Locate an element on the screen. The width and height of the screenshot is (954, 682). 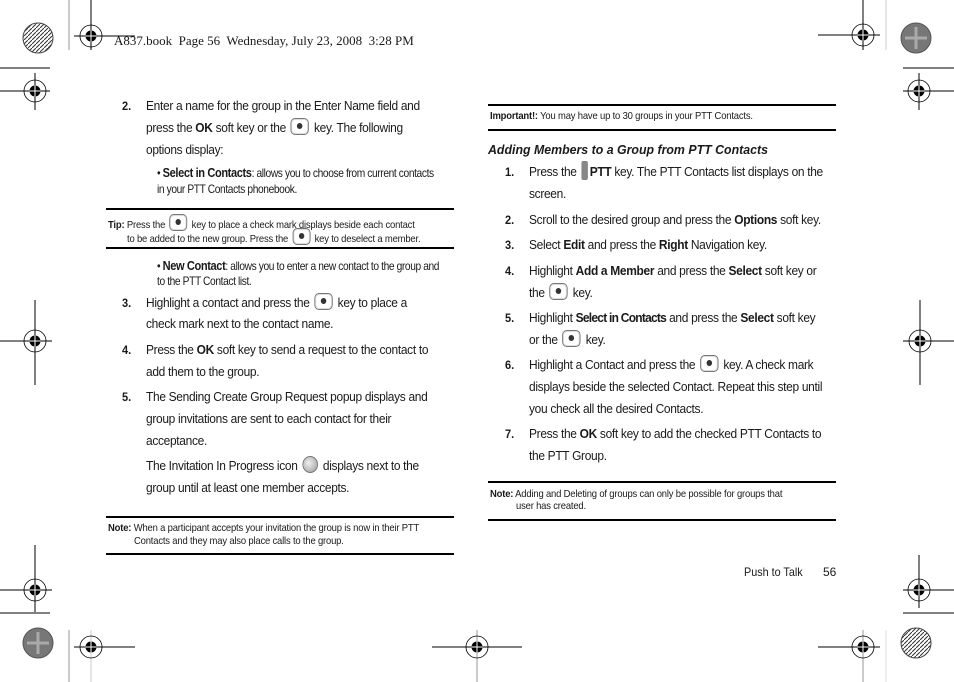
step-text: or the key. is located at coordinates (567, 338).